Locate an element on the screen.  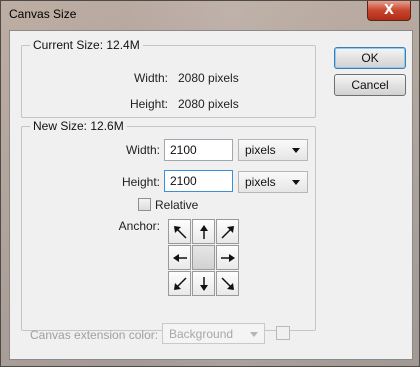
height-input is located at coordinates (198, 181).